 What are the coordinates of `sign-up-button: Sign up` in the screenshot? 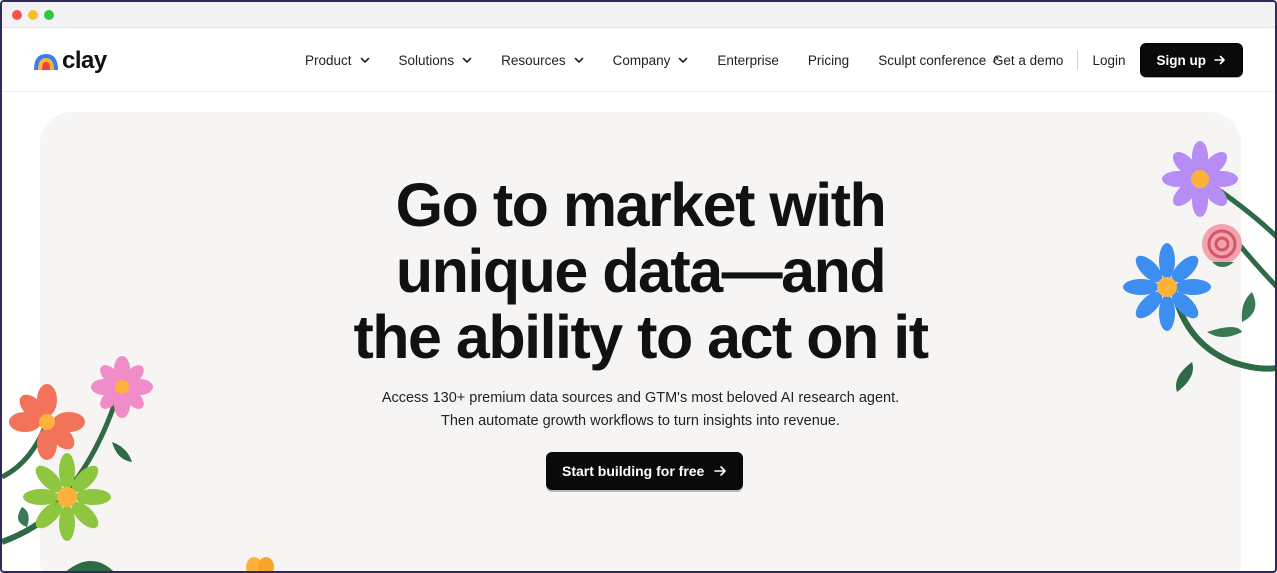 It's located at (1191, 60).